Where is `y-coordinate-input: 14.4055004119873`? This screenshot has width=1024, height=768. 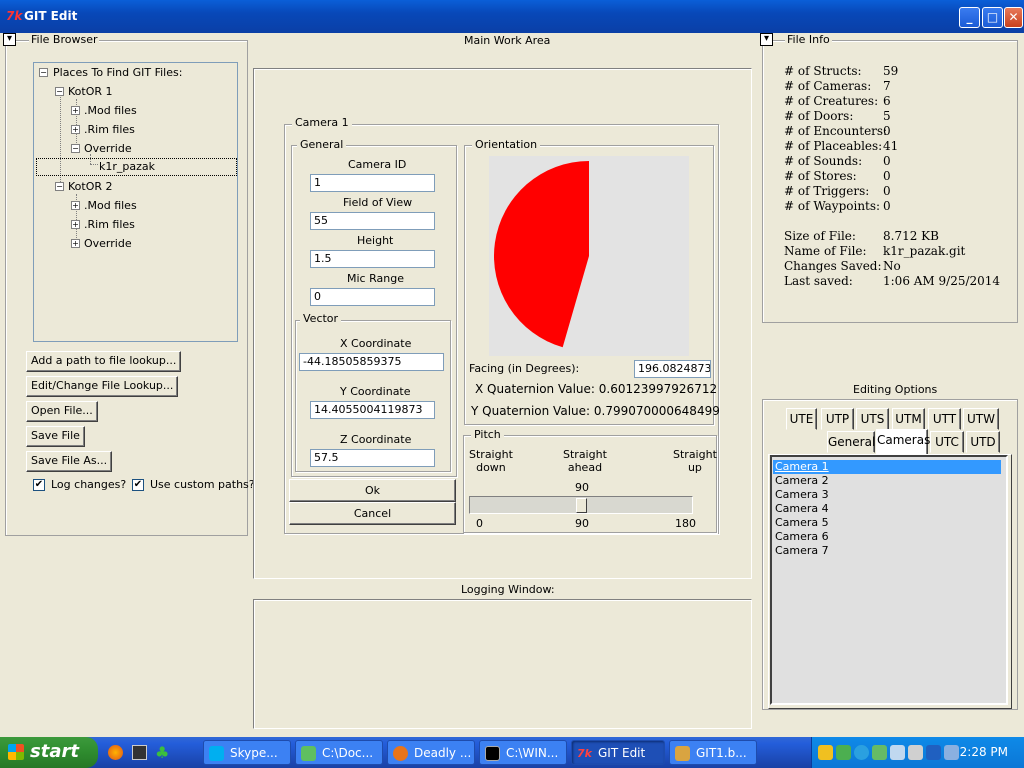 y-coordinate-input: 14.4055004119873 is located at coordinates (372, 410).